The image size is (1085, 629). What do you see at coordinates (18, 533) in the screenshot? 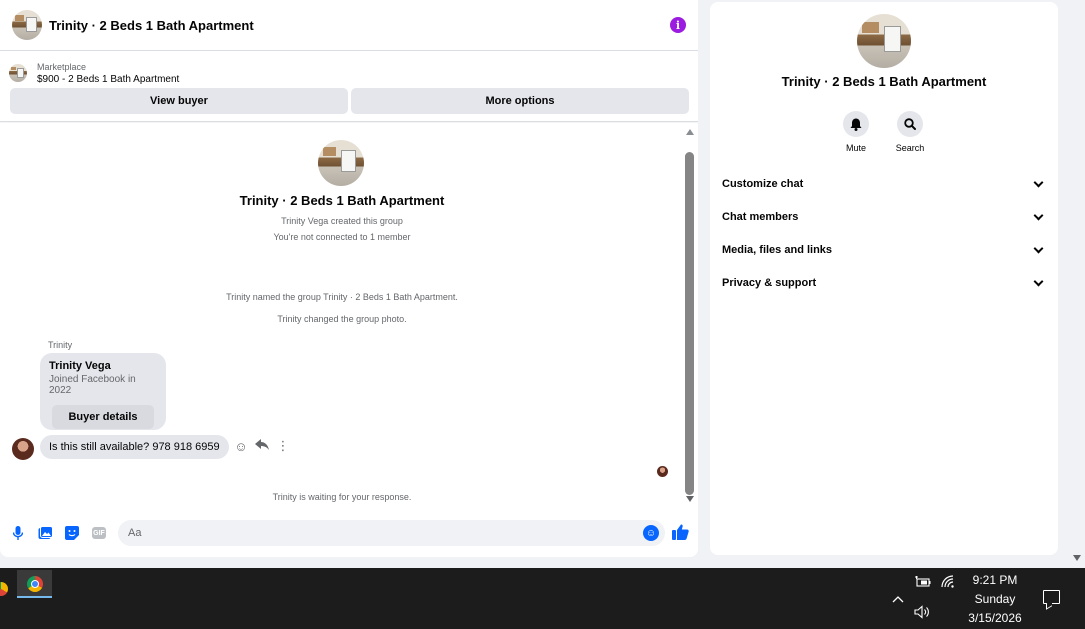
I see `microphone-icon` at bounding box center [18, 533].